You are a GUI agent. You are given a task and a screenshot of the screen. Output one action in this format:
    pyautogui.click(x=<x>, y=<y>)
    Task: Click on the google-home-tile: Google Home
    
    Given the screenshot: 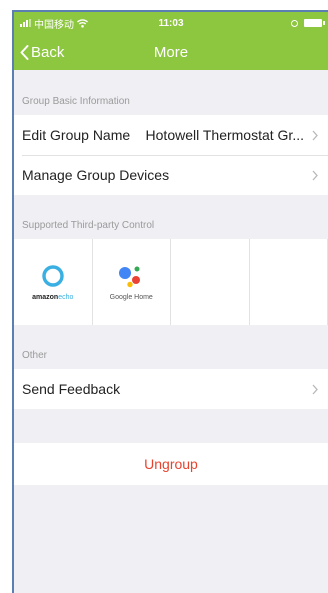 What is the action you would take?
    pyautogui.click(x=132, y=282)
    